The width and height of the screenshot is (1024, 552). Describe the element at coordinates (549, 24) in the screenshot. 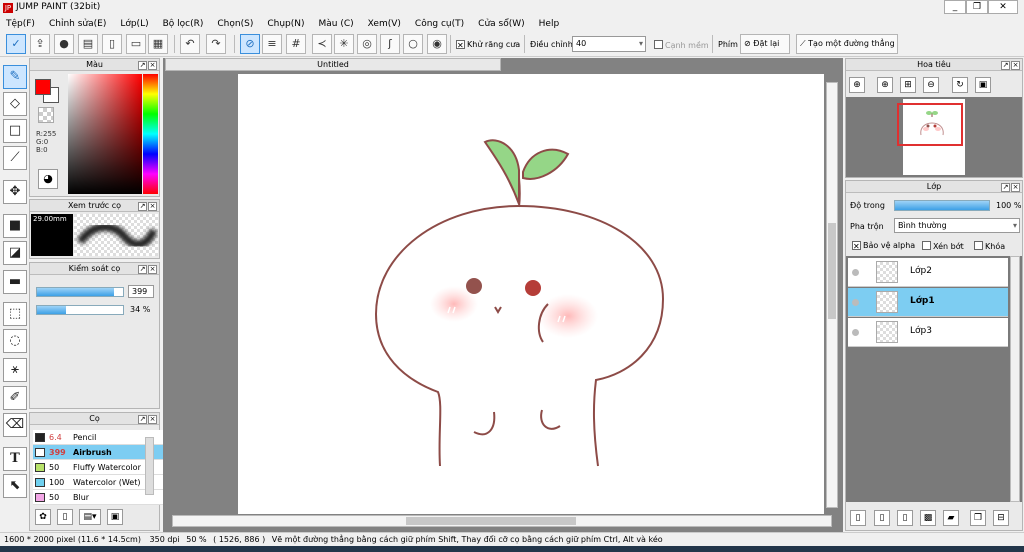

I see `menu-help: Help` at that location.